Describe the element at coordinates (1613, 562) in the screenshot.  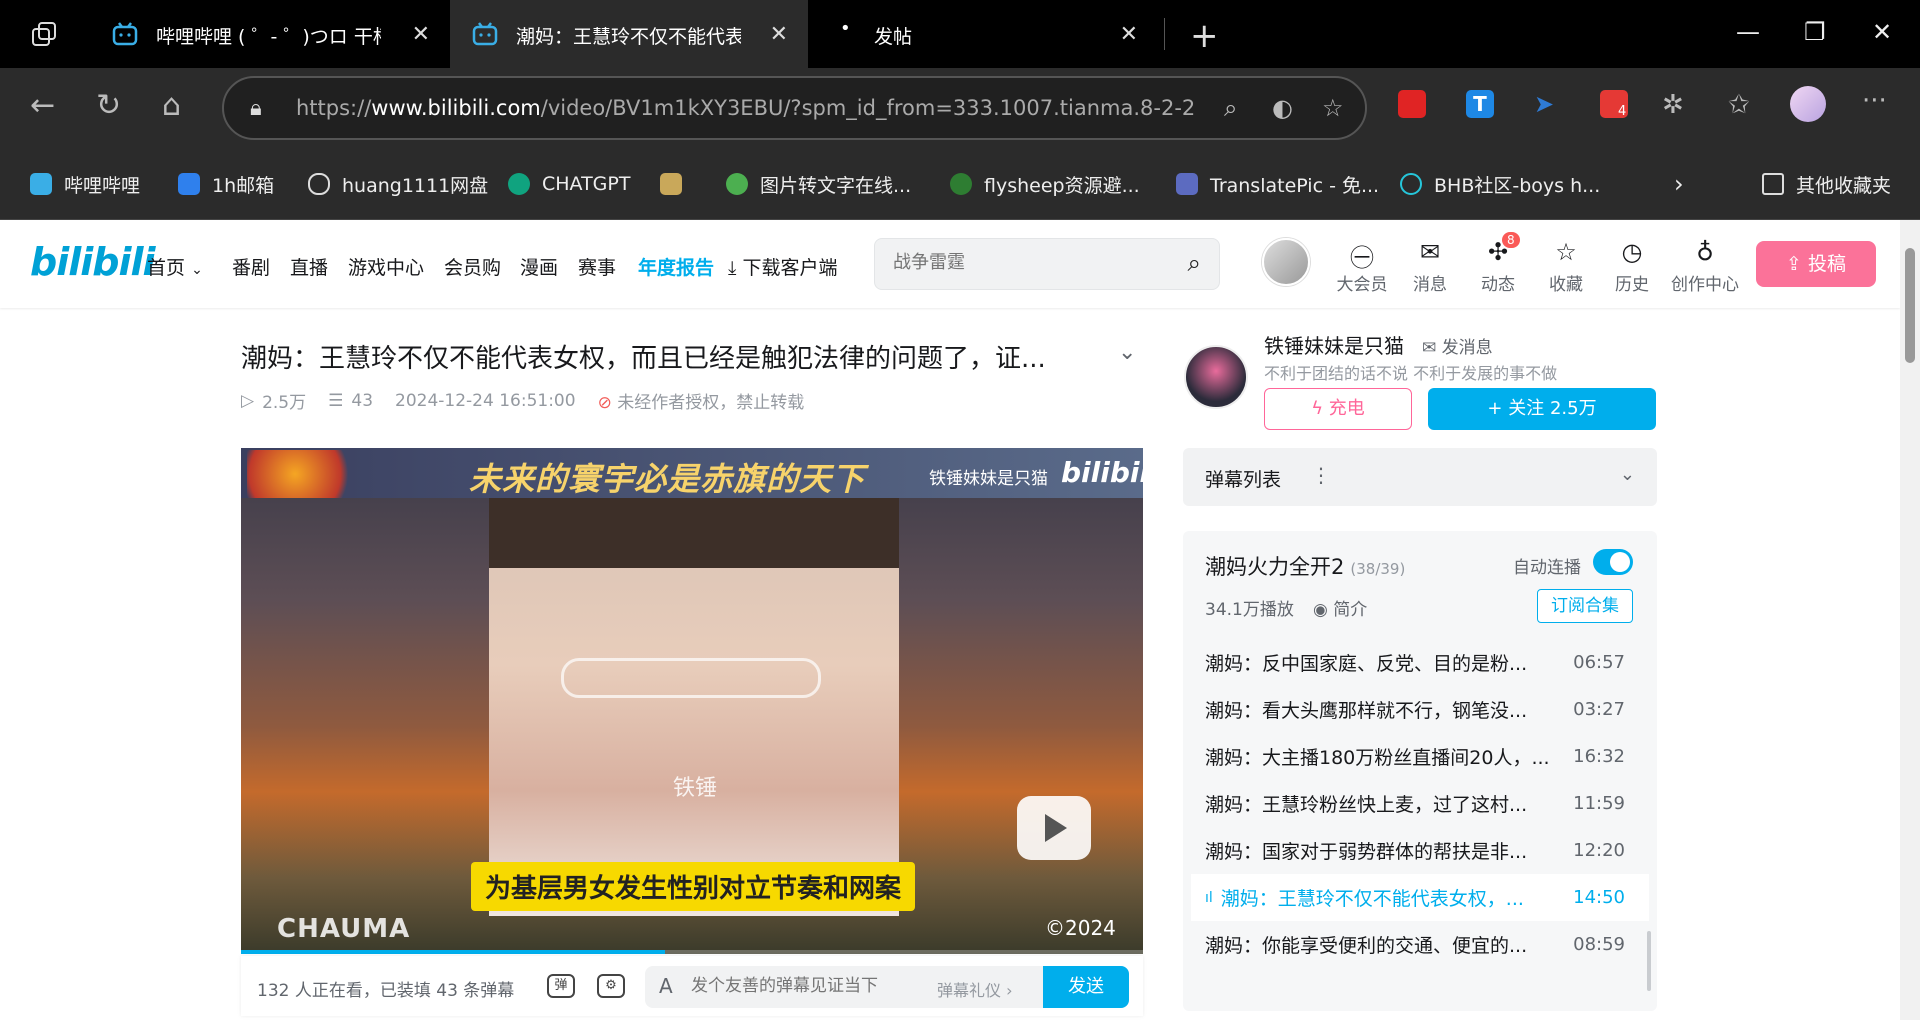
I see `autoplay-toggle` at that location.